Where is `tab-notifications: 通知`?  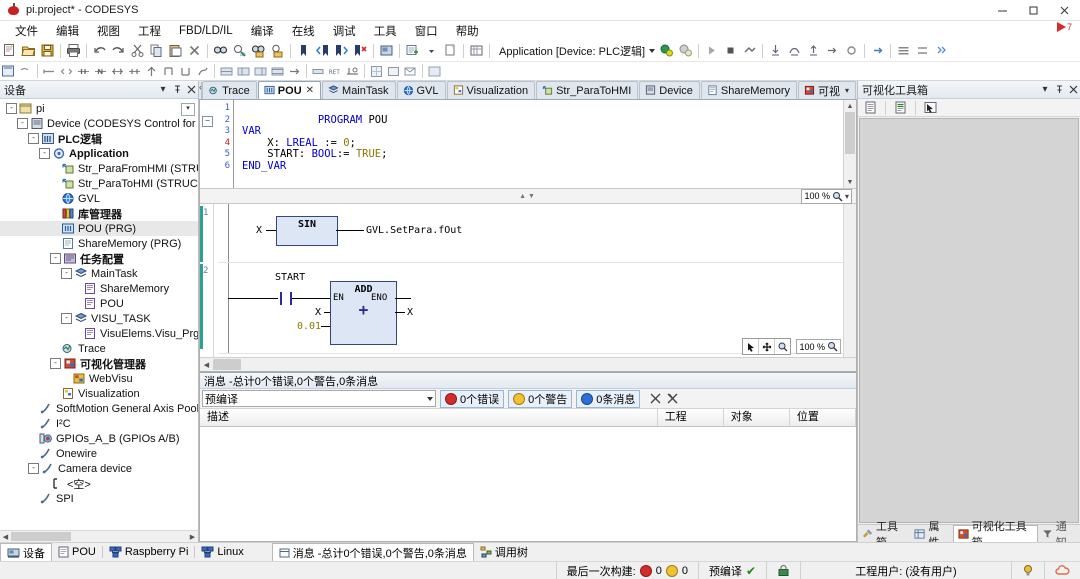
tab-notifications: 通知 is located at coordinates (1059, 535).